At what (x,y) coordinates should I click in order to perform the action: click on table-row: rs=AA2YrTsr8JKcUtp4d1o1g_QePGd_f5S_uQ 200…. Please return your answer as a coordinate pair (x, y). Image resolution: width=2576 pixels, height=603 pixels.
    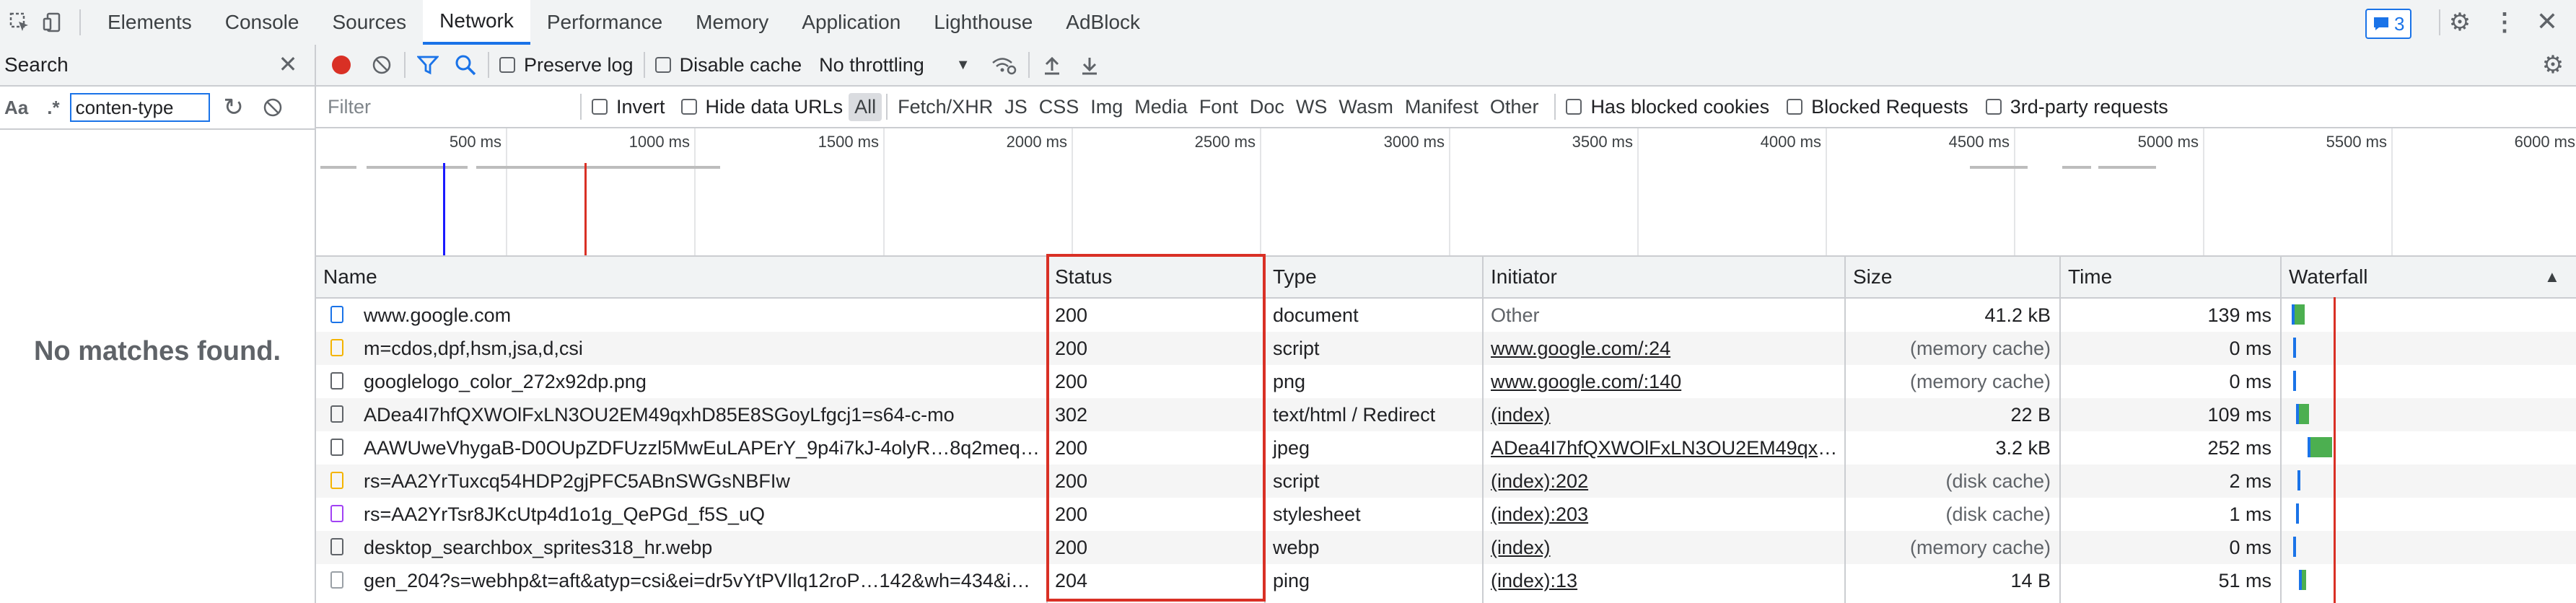
    Looking at the image, I should click on (1446, 514).